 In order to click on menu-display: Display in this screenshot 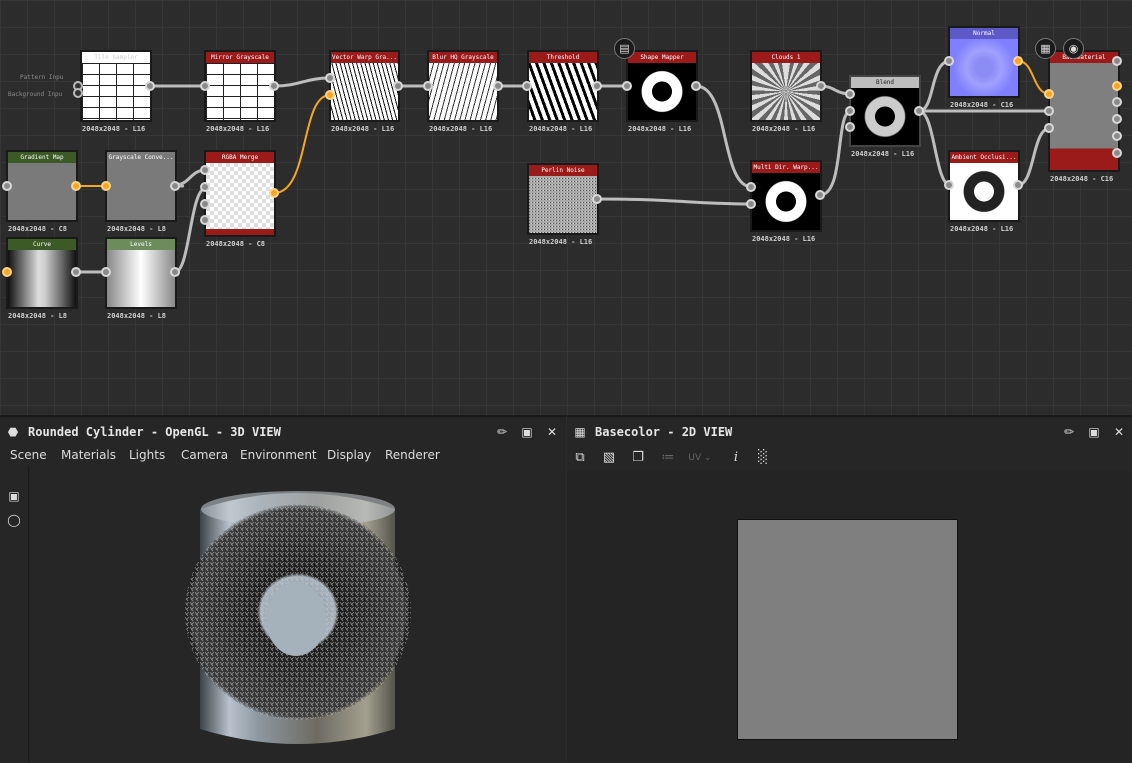, I will do `click(349, 455)`.